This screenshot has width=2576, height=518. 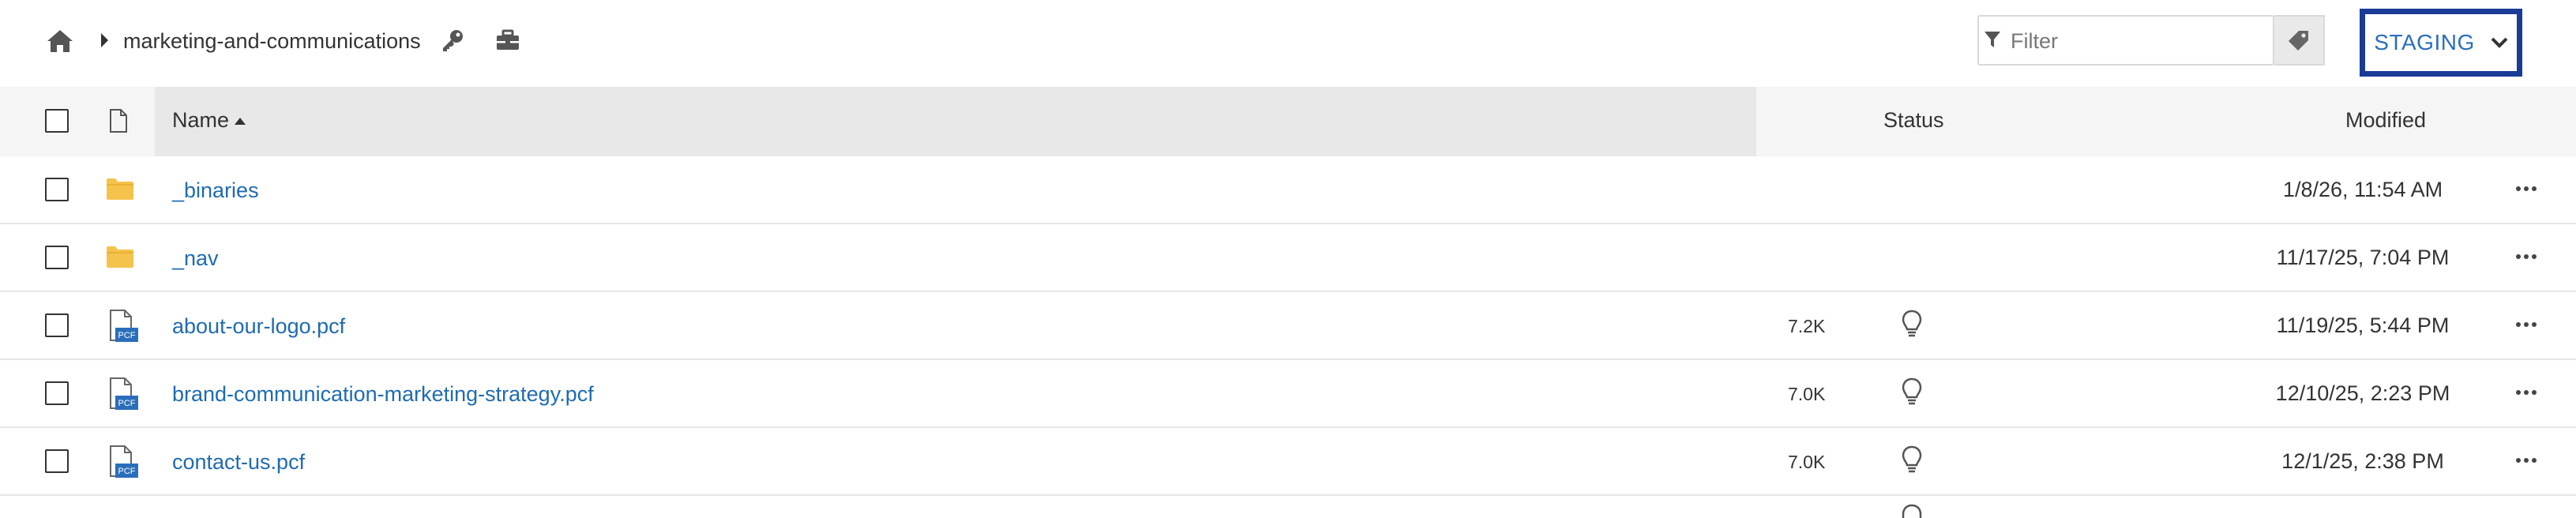 I want to click on table-row: PCF contact-us.pcf 7.0K 12/1/25, 2:38 PM, so click(x=1288, y=462).